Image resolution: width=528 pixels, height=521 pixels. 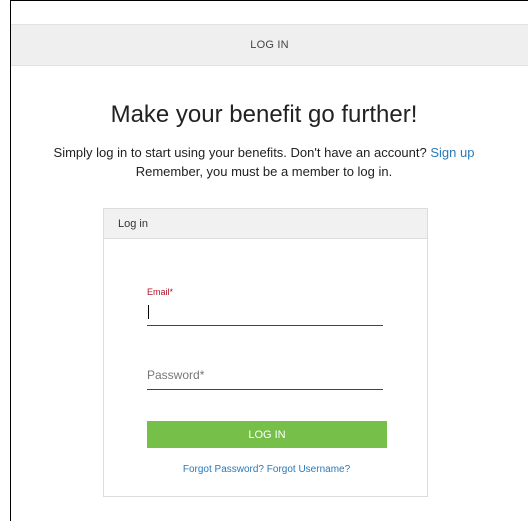 I want to click on email-field, so click(x=265, y=313).